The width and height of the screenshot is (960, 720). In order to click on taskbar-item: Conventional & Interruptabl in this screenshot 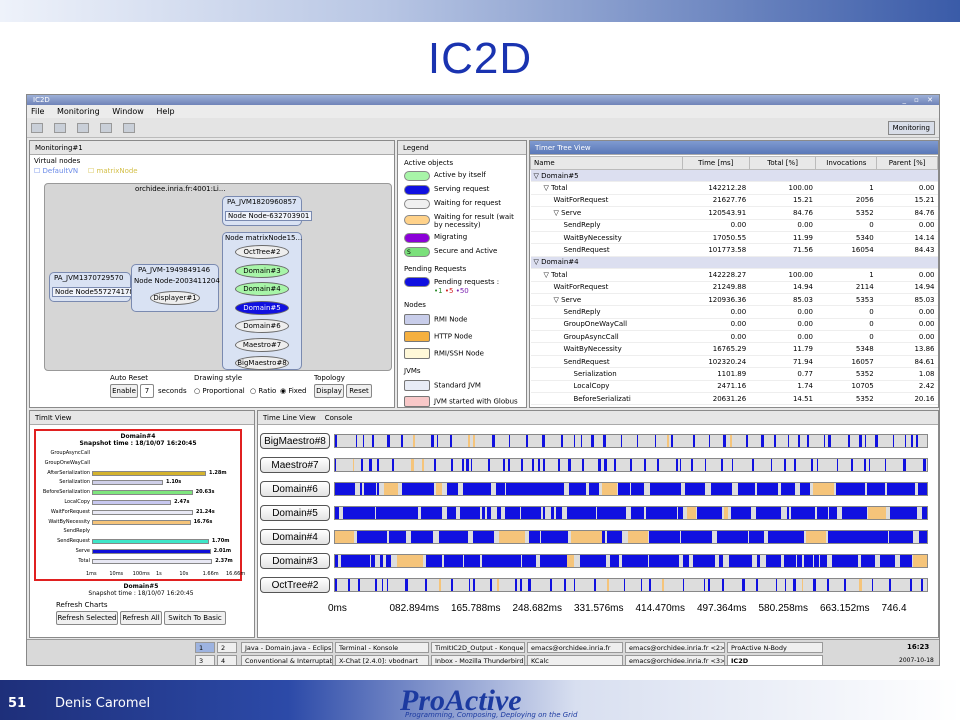, I will do `click(287, 660)`.